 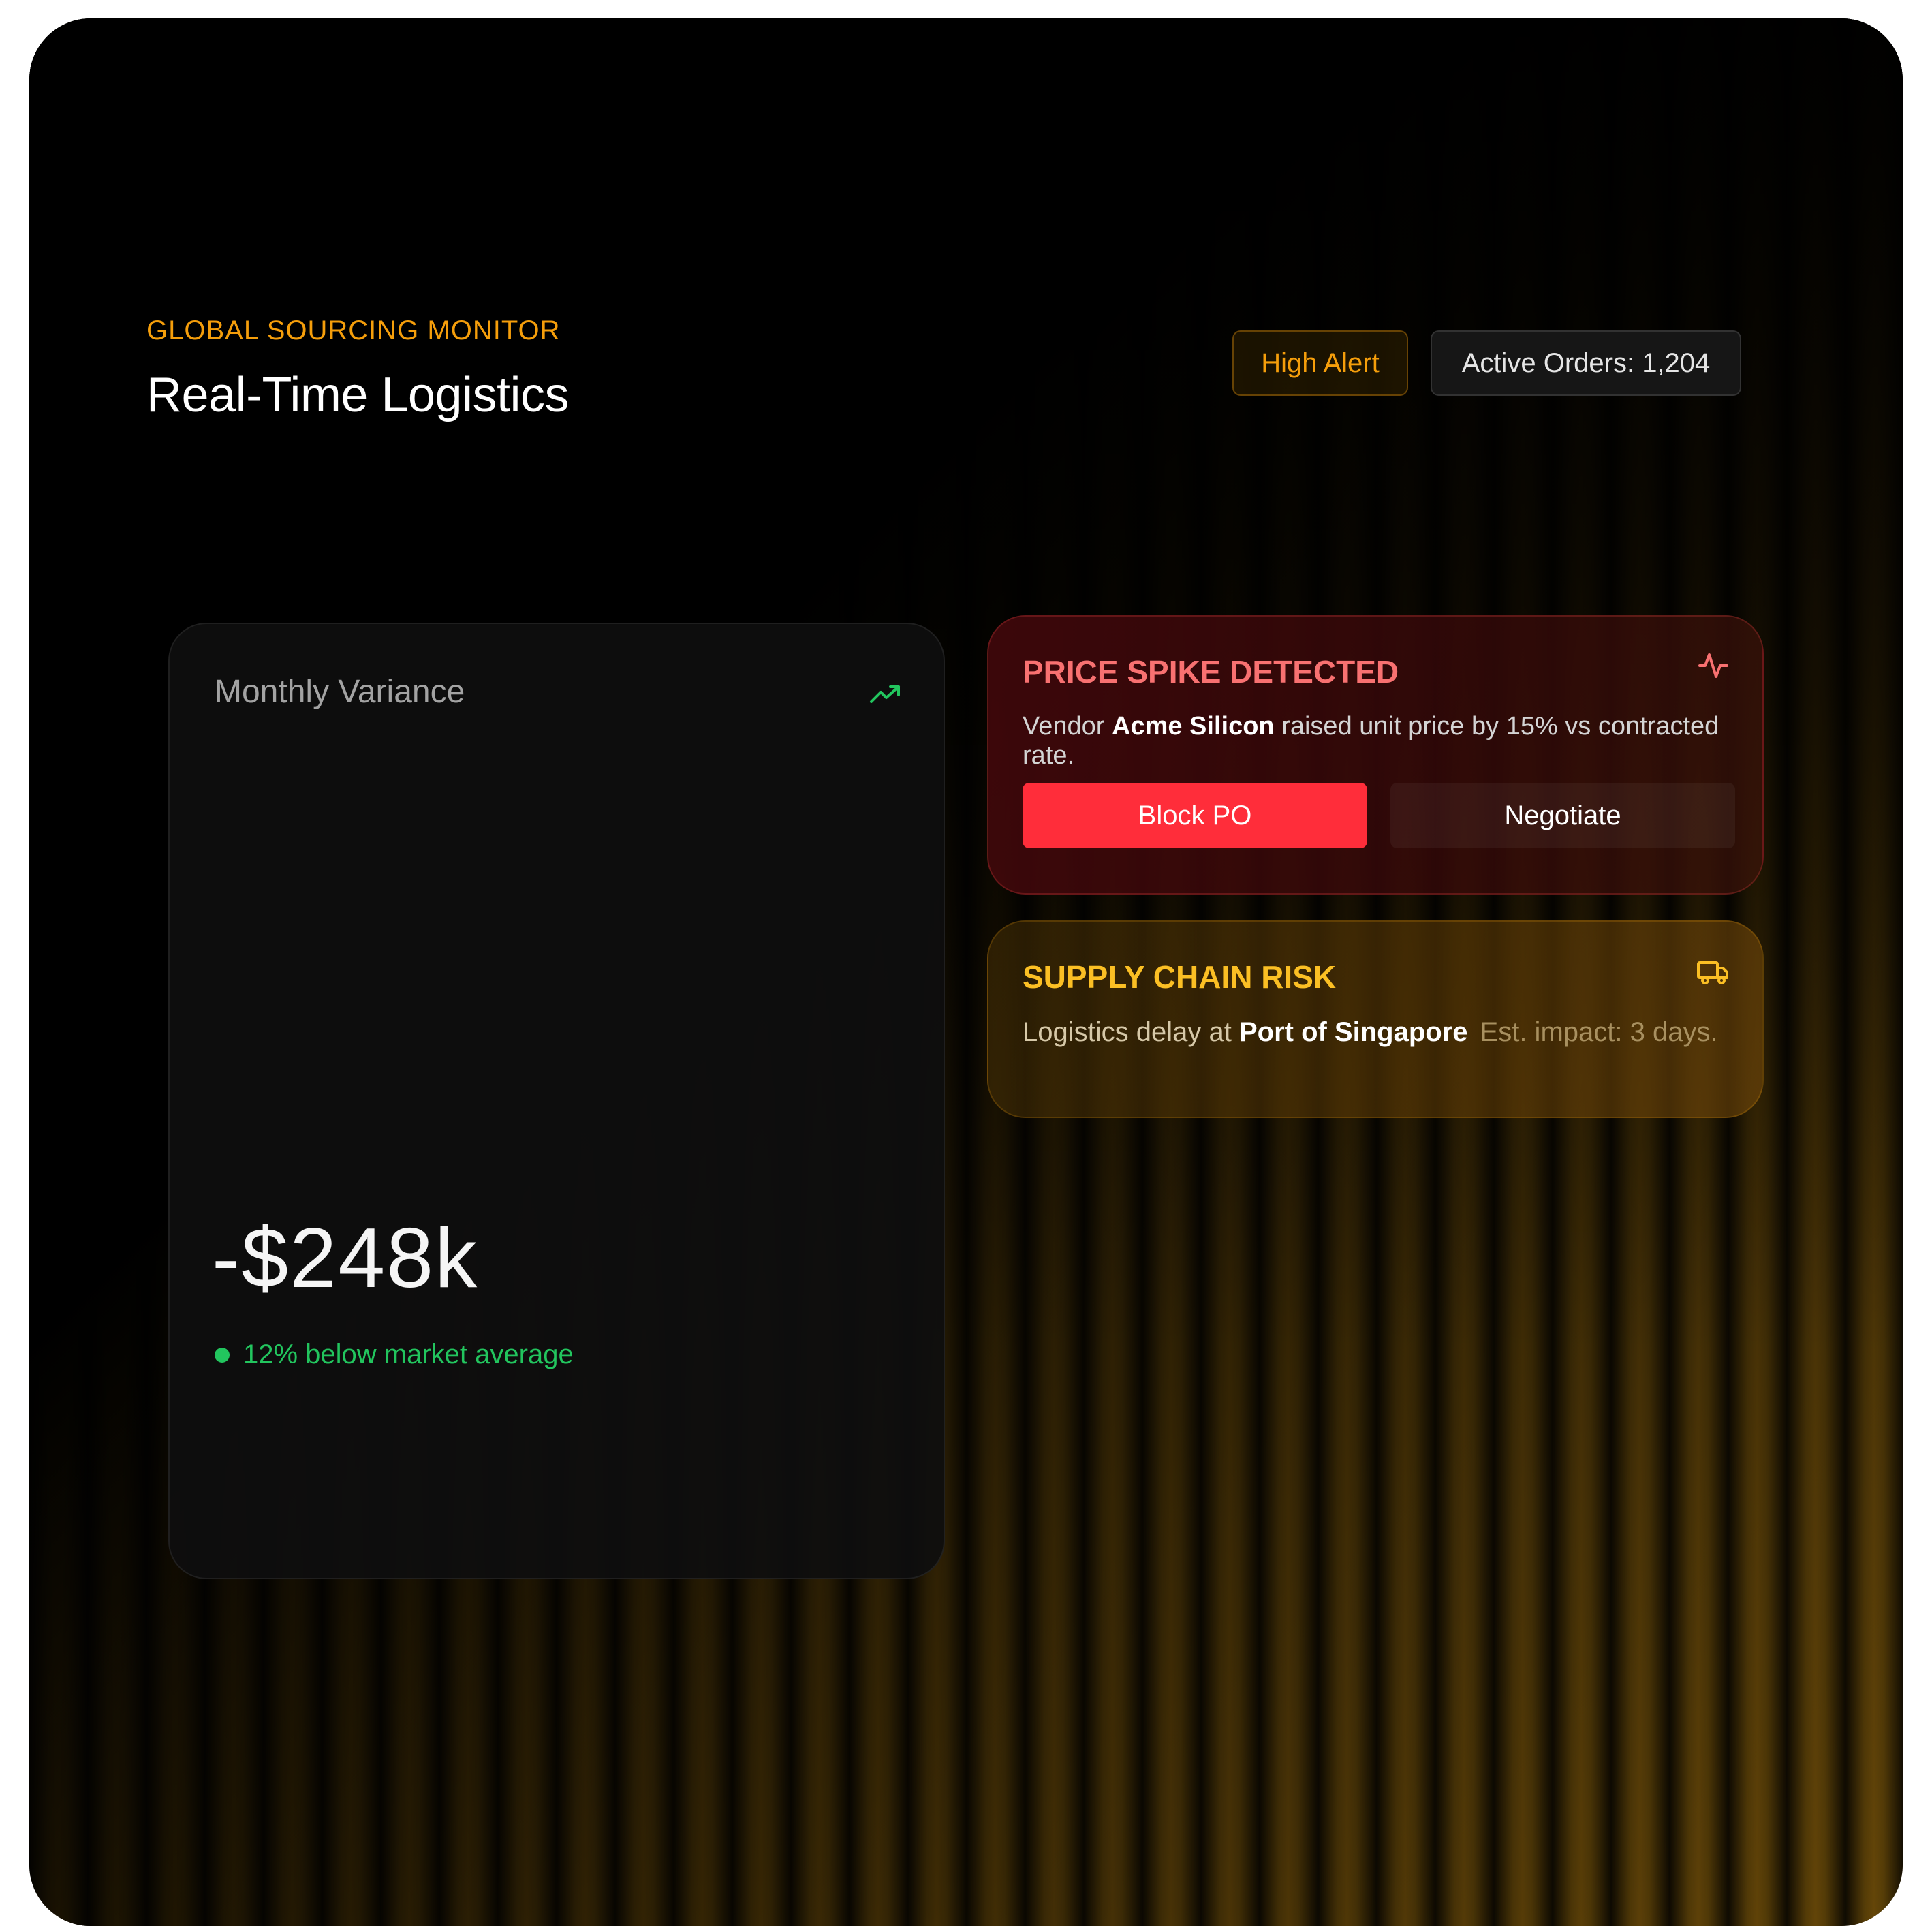 I want to click on impact-estimate: Est. impact: 3 days., so click(x=1599, y=1032).